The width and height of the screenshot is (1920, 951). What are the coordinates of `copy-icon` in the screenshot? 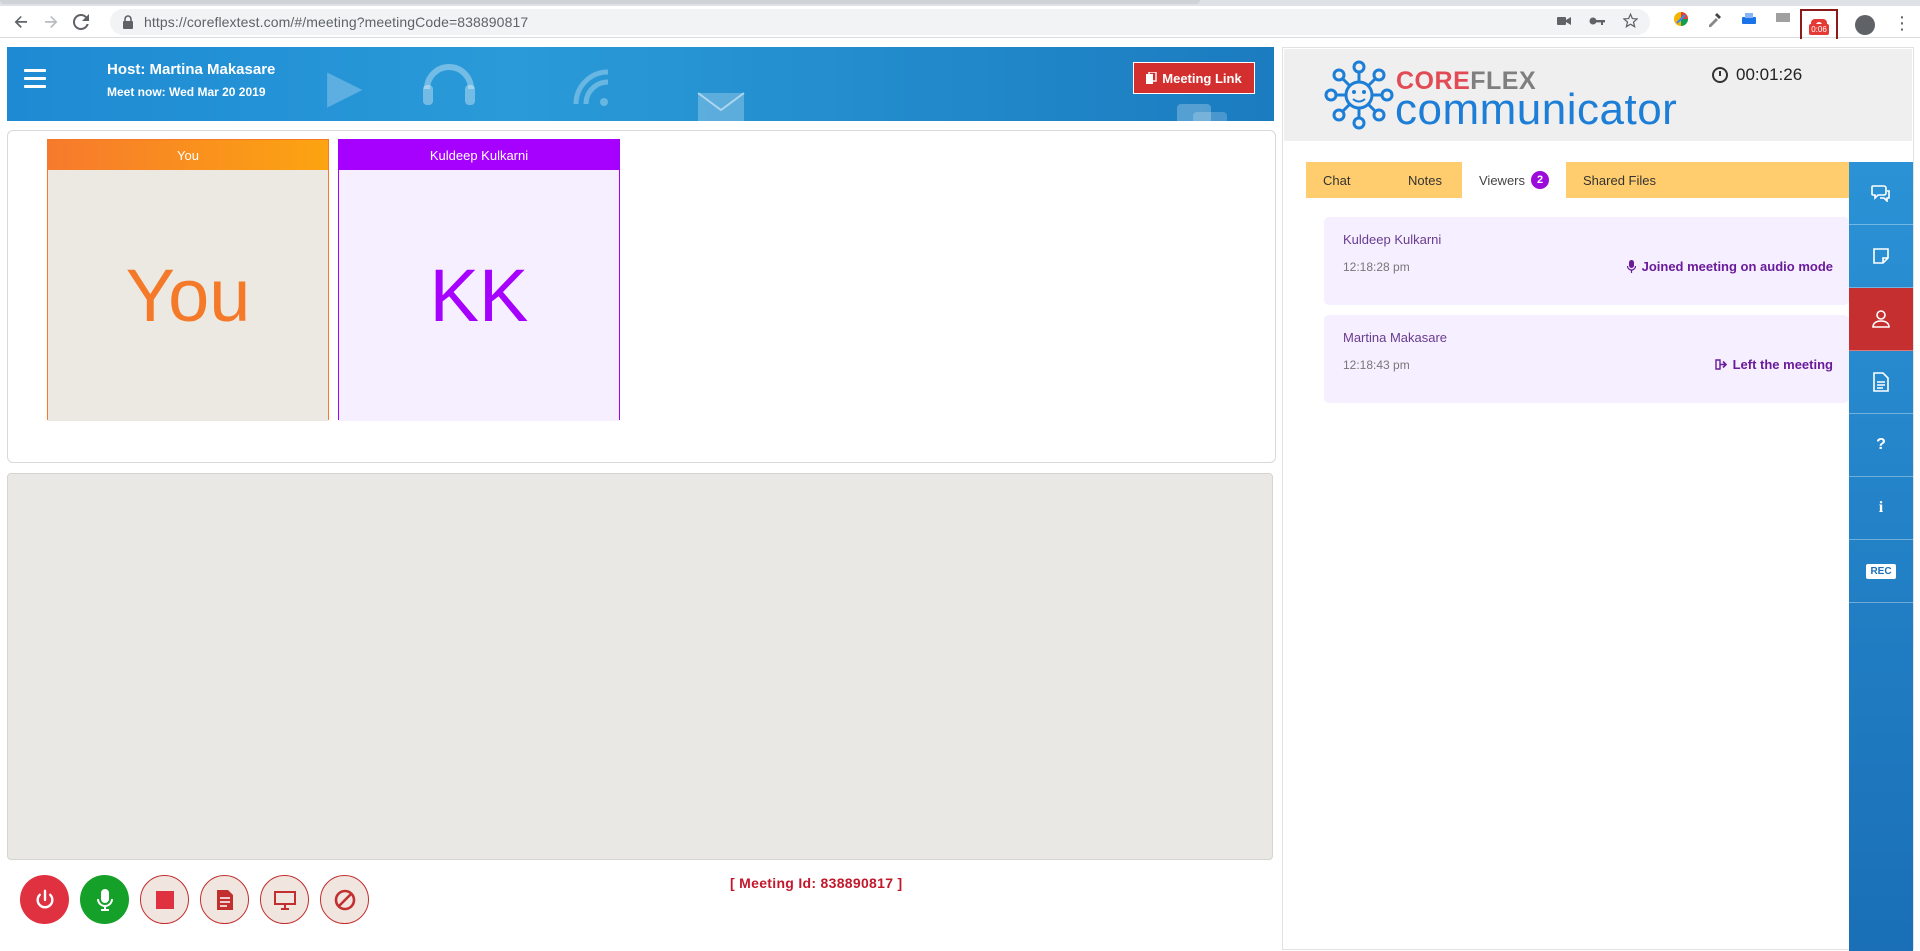 It's located at (1151, 78).